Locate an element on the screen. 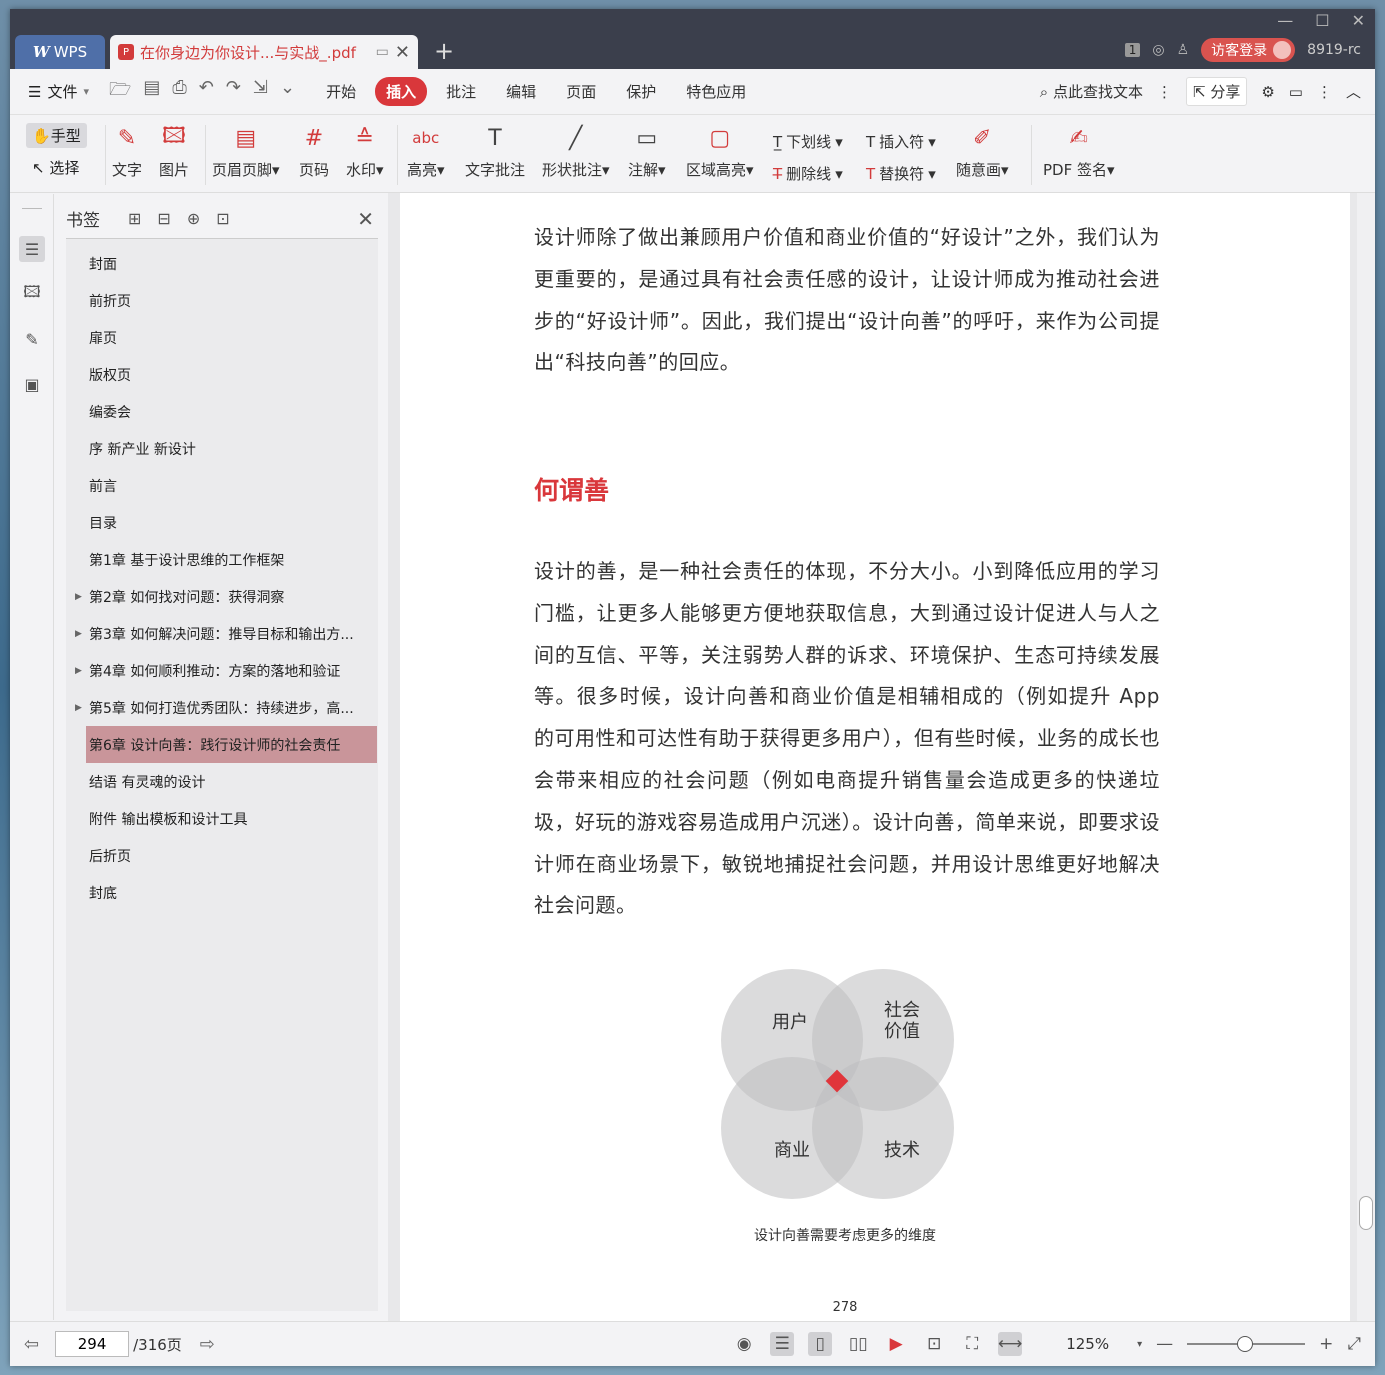 The height and width of the screenshot is (1375, 1385). expand-all-icon: ⊕ is located at coordinates (193, 218).